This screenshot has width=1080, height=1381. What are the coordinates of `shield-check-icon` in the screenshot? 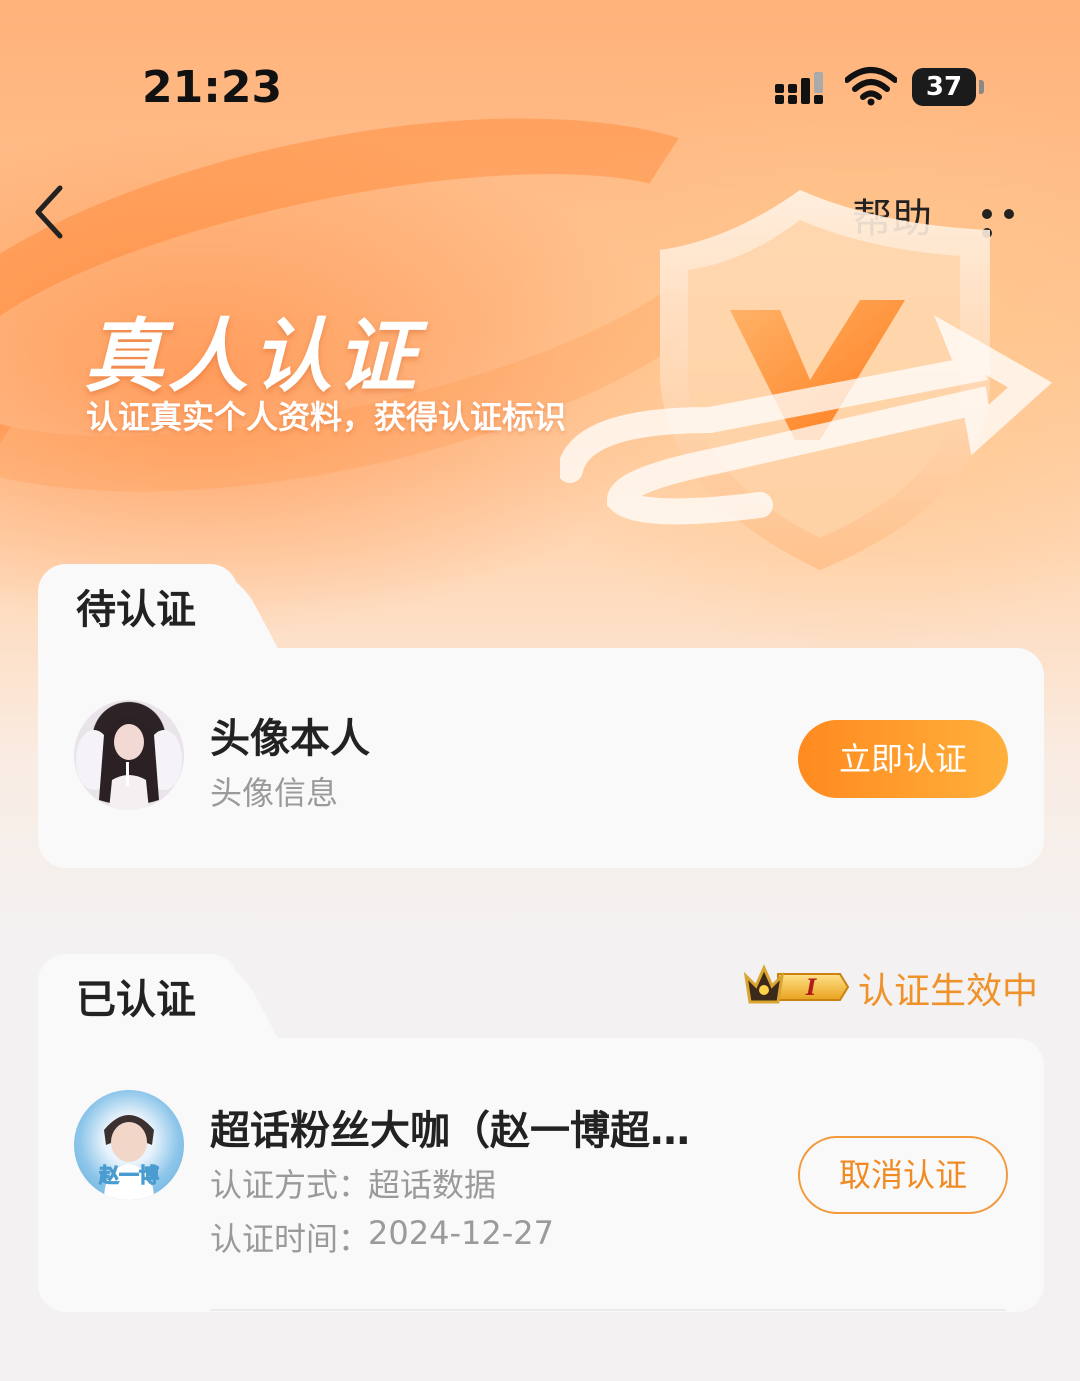 It's located at (806, 380).